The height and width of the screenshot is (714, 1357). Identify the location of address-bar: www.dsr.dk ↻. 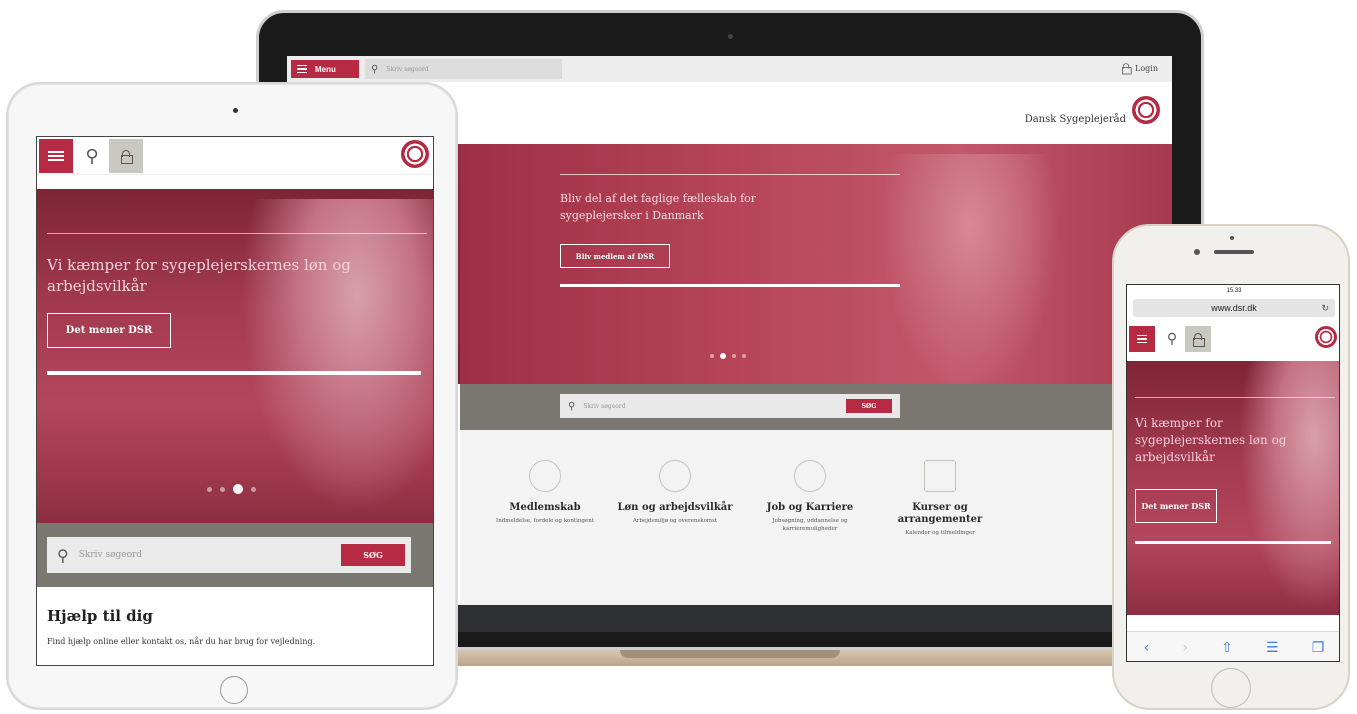
(1234, 308).